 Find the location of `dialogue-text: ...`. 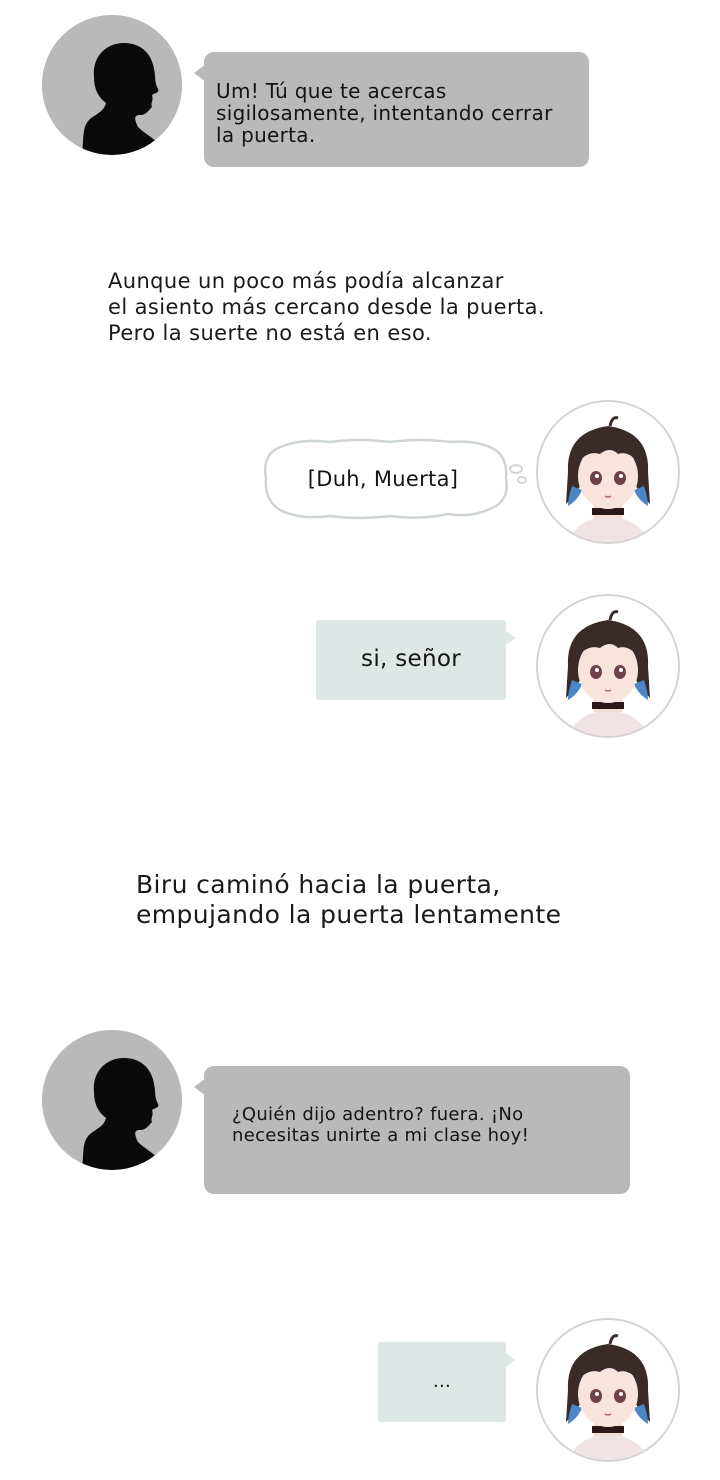

dialogue-text: ... is located at coordinates (442, 1381).